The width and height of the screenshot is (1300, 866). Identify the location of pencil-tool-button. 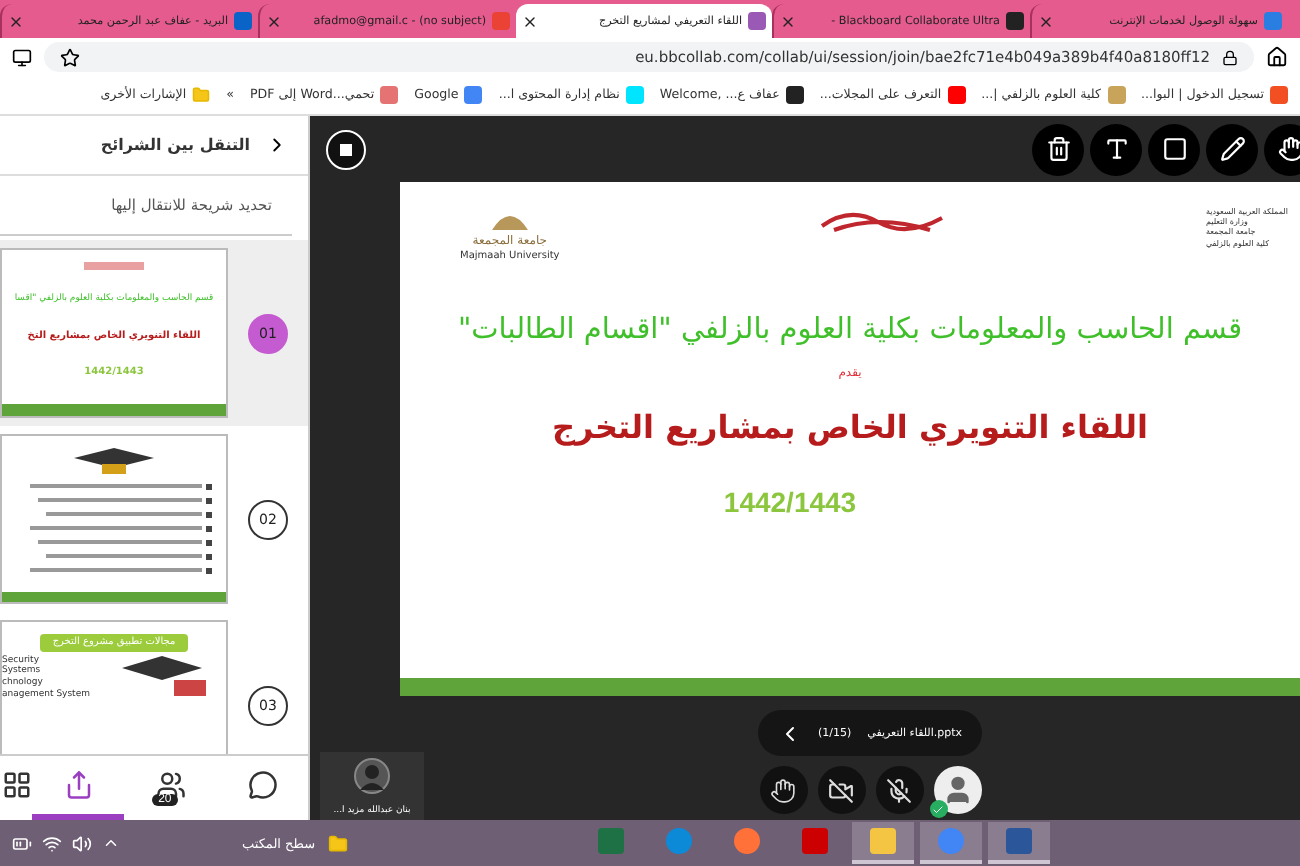
(1232, 149).